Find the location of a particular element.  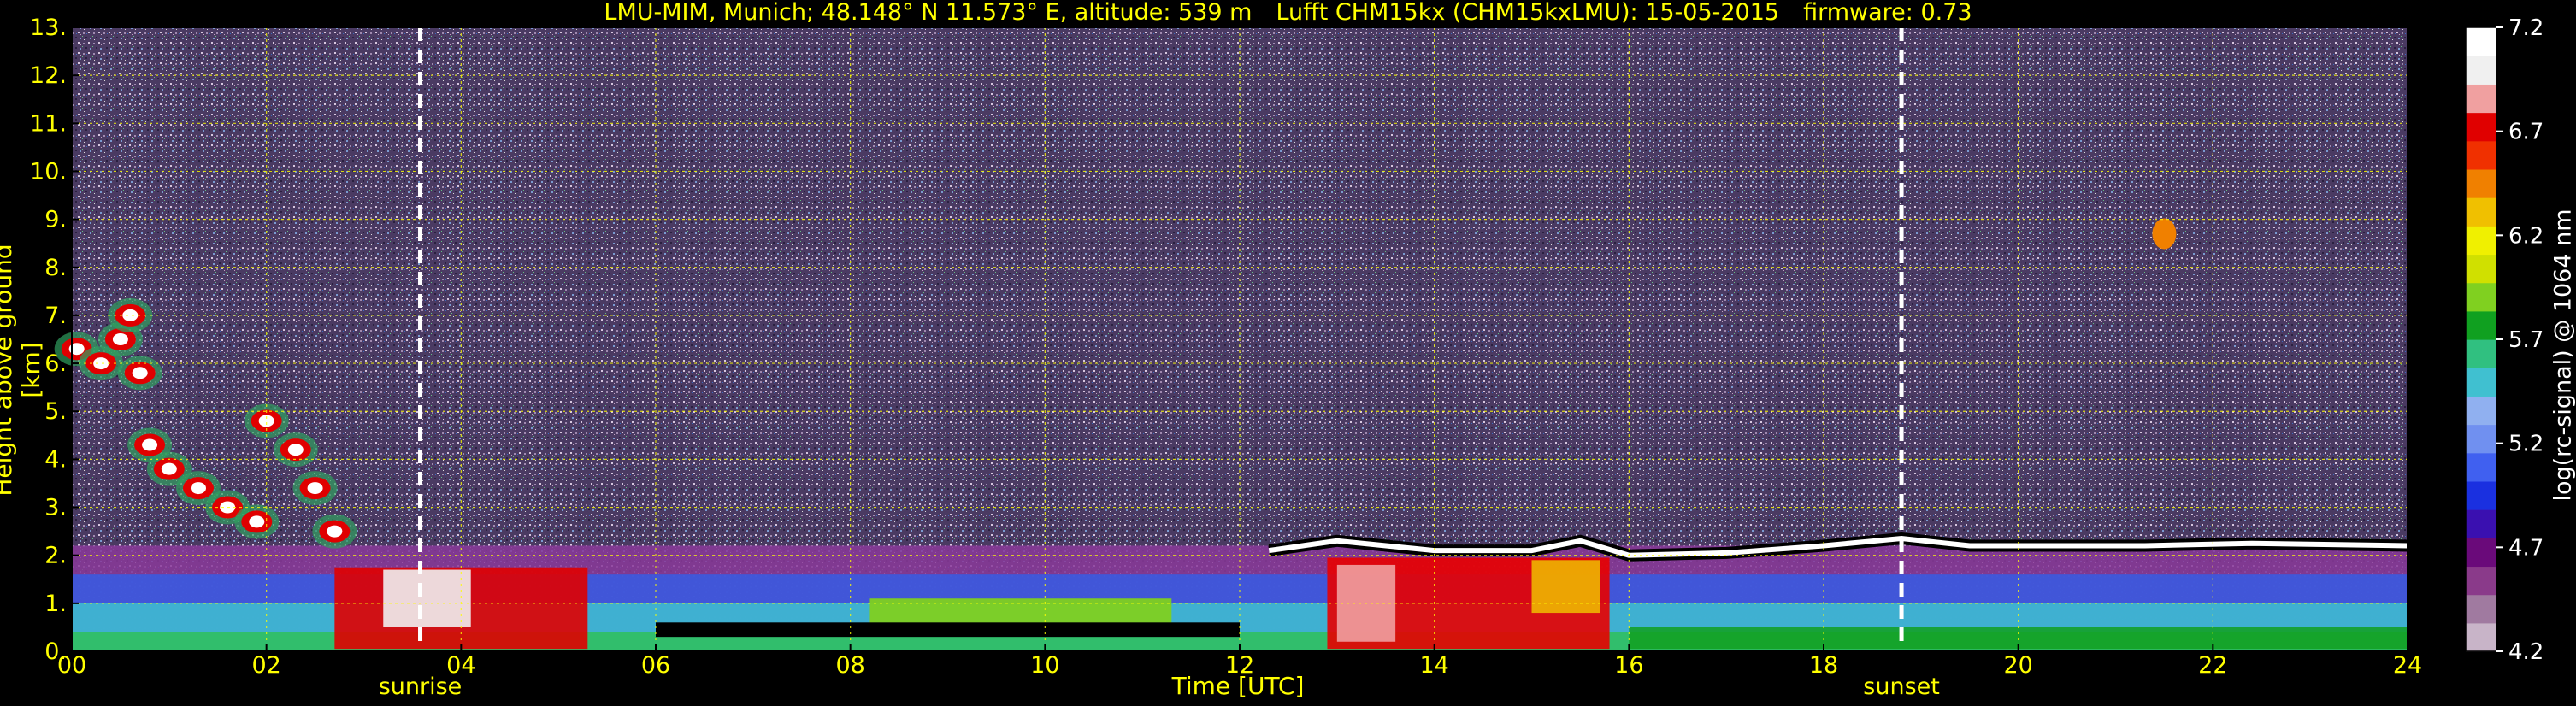

y-tick-label: 10. is located at coordinates (48, 171).